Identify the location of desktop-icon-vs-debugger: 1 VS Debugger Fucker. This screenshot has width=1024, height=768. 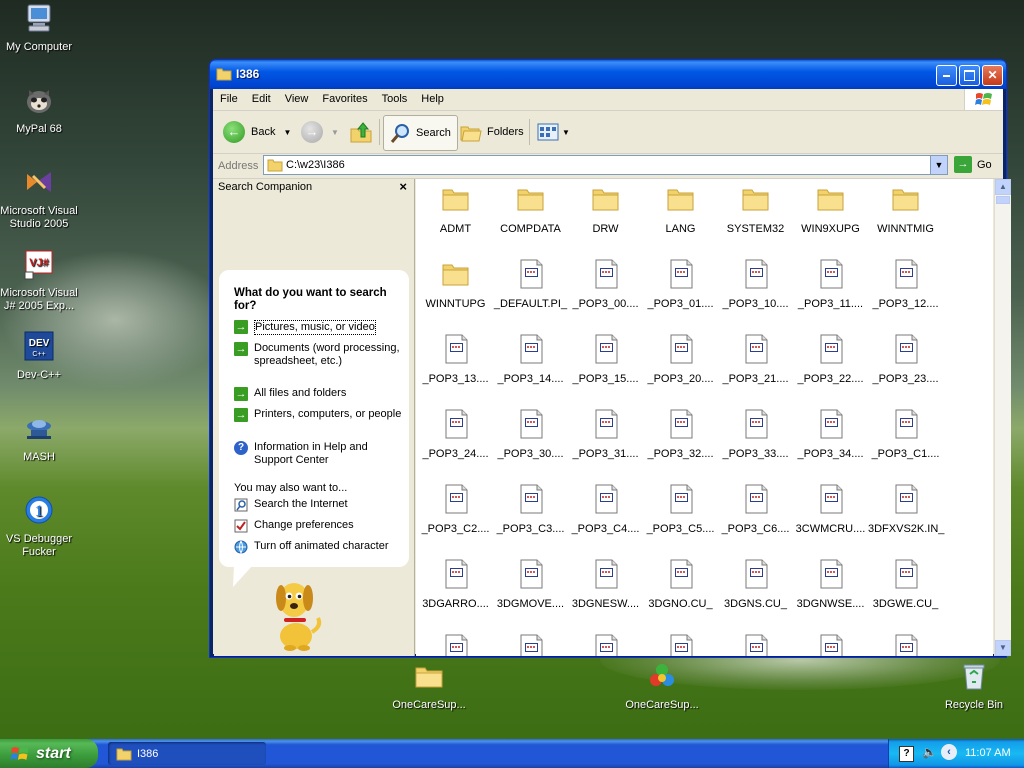
(40, 526).